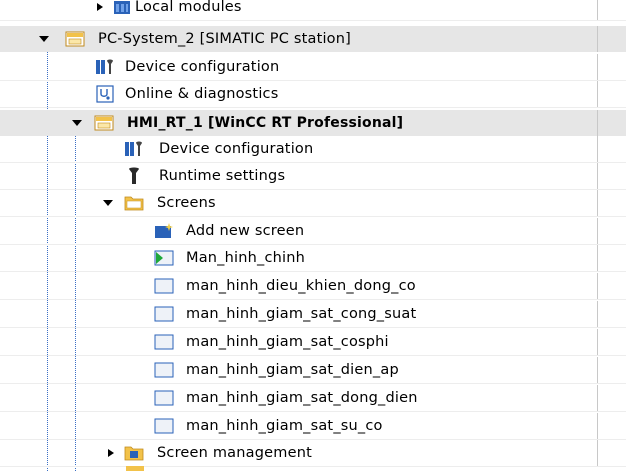 This screenshot has height=471, width=626. Describe the element at coordinates (313, 203) in the screenshot. I see `tree-item-screens: Screens` at that location.